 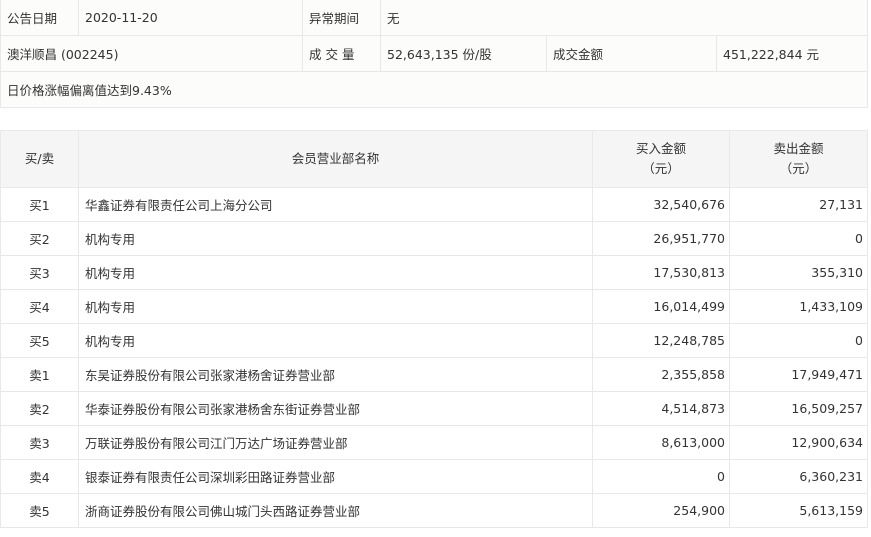 I want to click on cell-side: 买5, so click(x=39, y=340).